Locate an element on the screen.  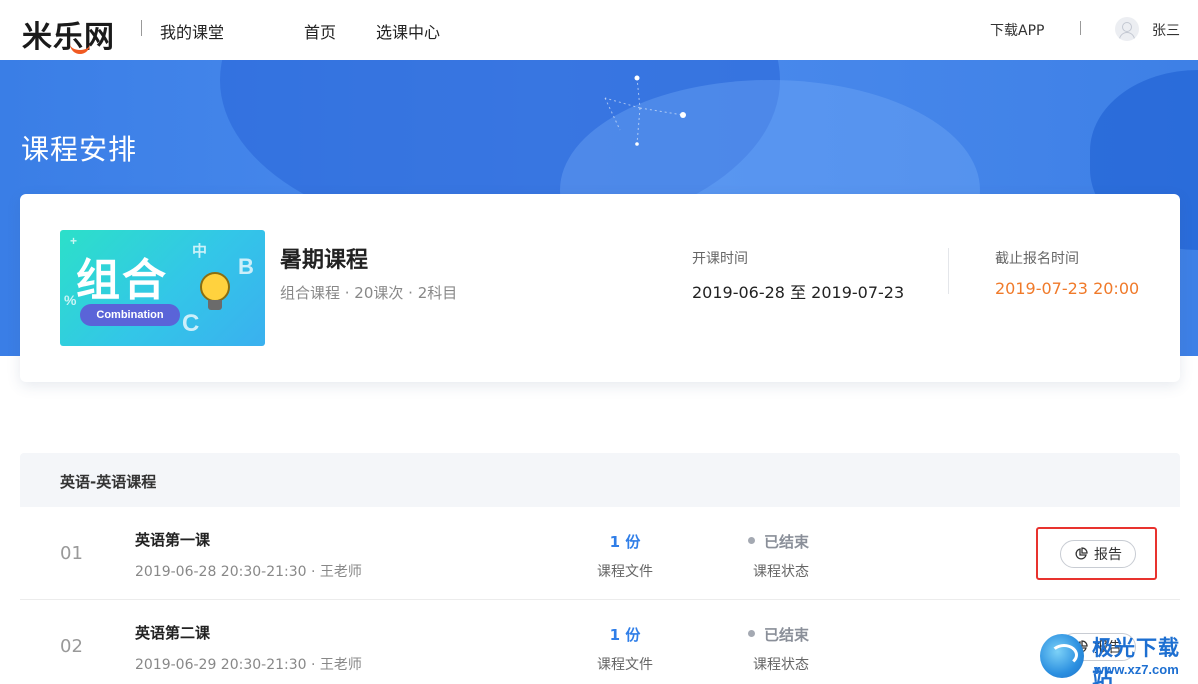
user-icon is located at coordinates (1127, 27).